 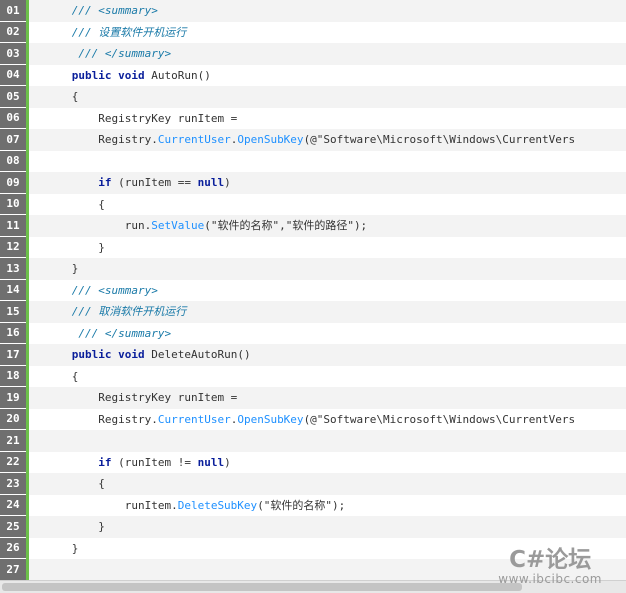 I want to click on watermark-title: C#论坛, so click(x=550, y=560).